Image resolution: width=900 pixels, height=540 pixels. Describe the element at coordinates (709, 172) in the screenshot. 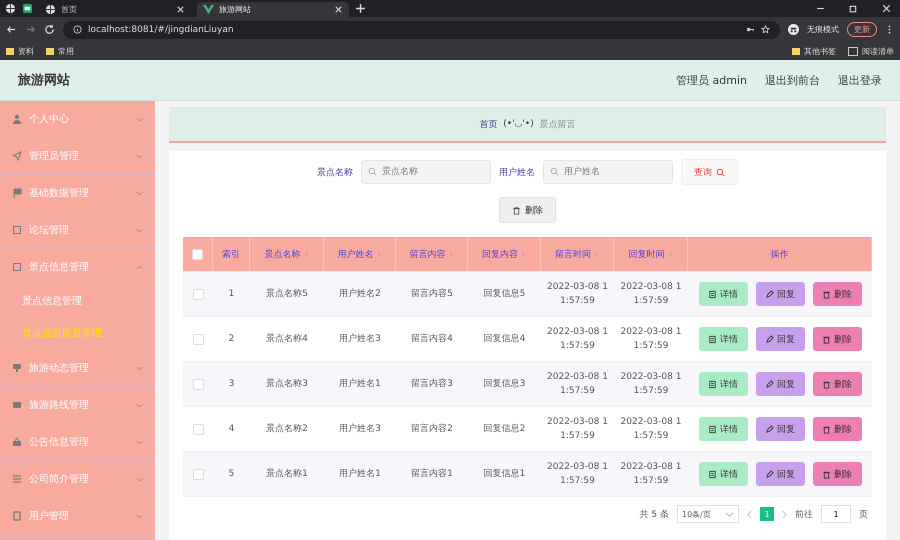

I see `search-button: 查询` at that location.